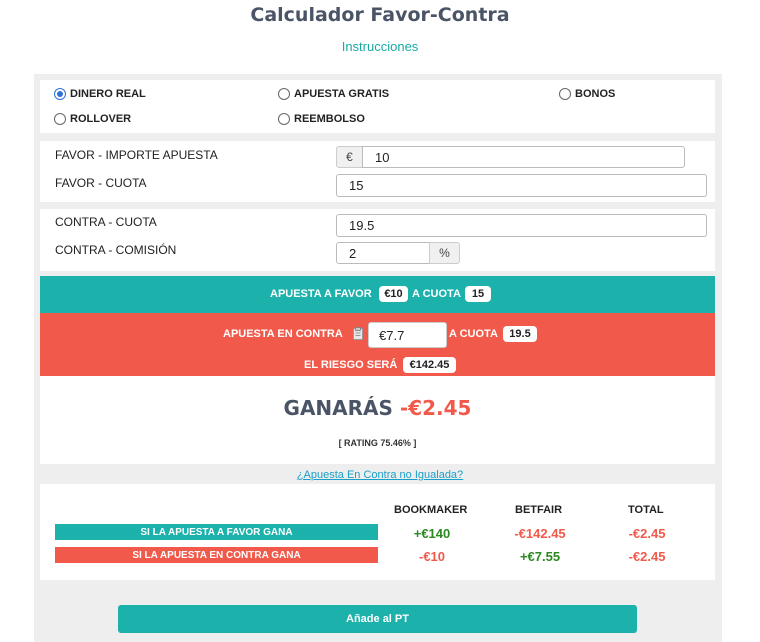  What do you see at coordinates (520, 334) in the screenshot?
I see `contra-odds-chip: 19.5` at bounding box center [520, 334].